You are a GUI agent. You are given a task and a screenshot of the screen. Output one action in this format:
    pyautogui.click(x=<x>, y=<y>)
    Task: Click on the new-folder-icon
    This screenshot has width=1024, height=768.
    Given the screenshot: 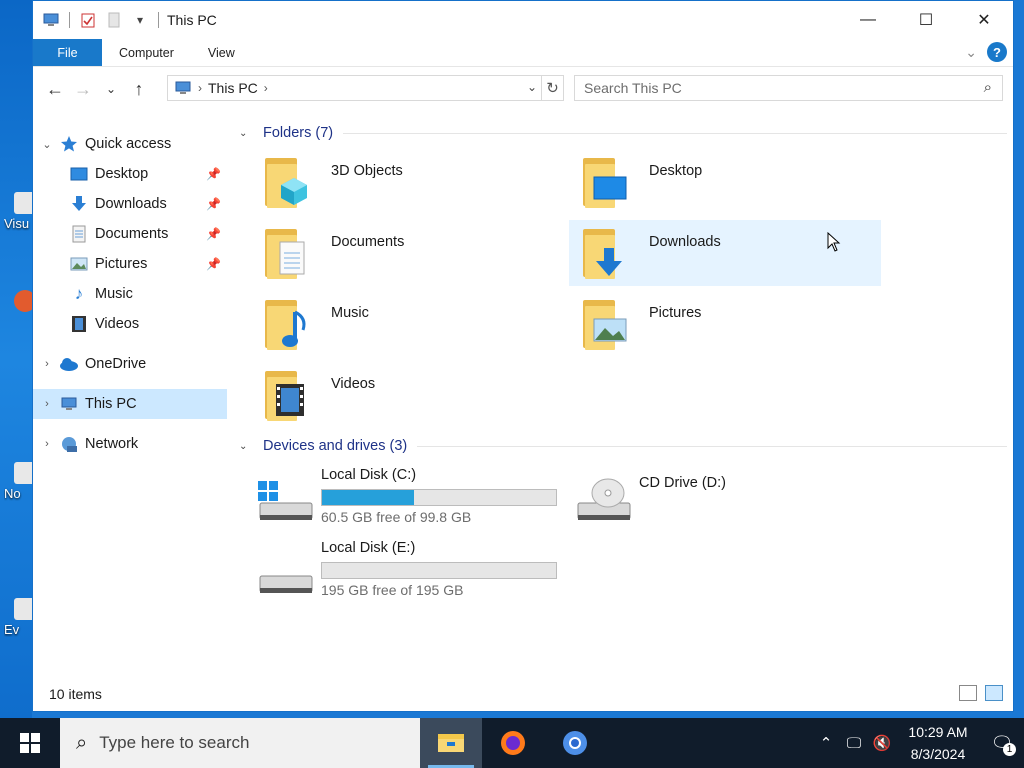 What is the action you would take?
    pyautogui.click(x=114, y=20)
    